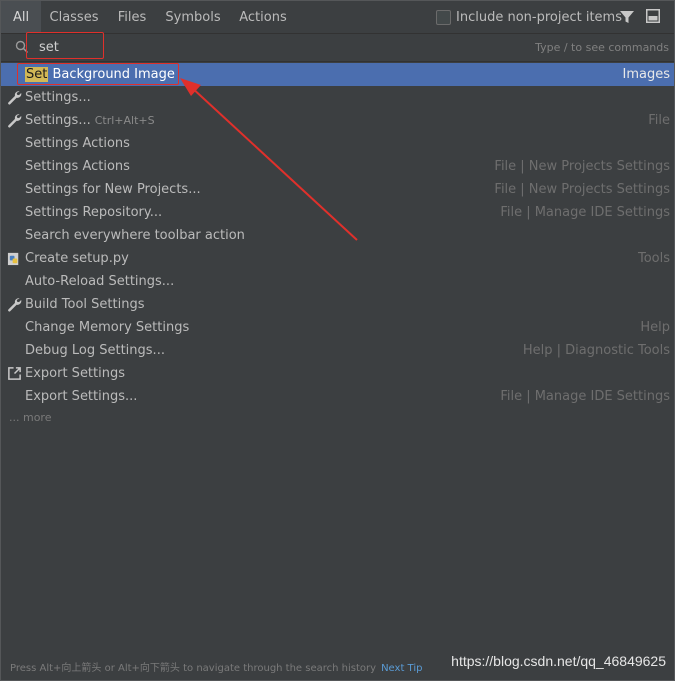  What do you see at coordinates (263, 17) in the screenshot?
I see `tab-actions: Actions` at bounding box center [263, 17].